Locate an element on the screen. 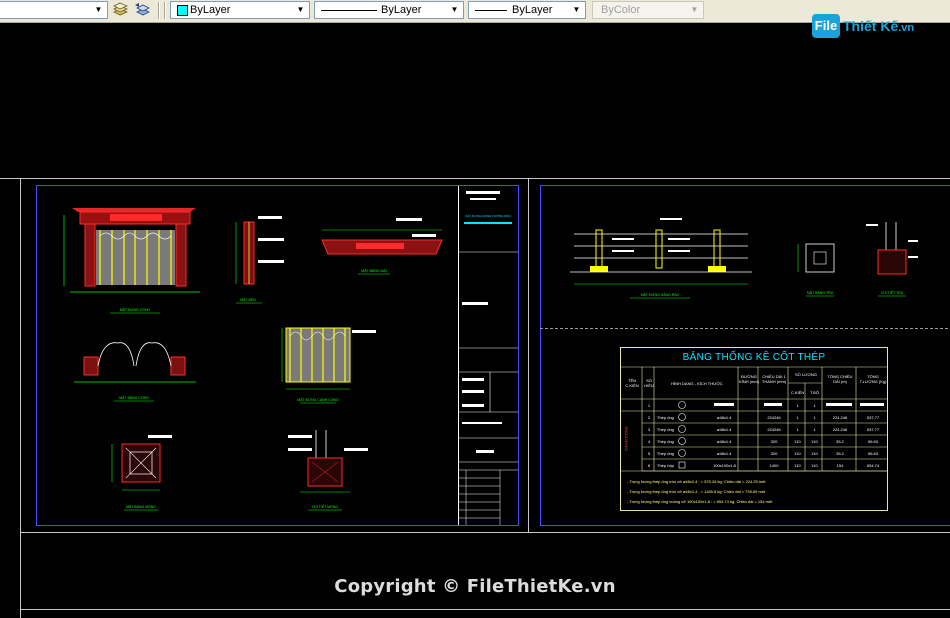 Image resolution: width=950 pixels, height=618 pixels. row-1-qty-t: 1 is located at coordinates (814, 405).